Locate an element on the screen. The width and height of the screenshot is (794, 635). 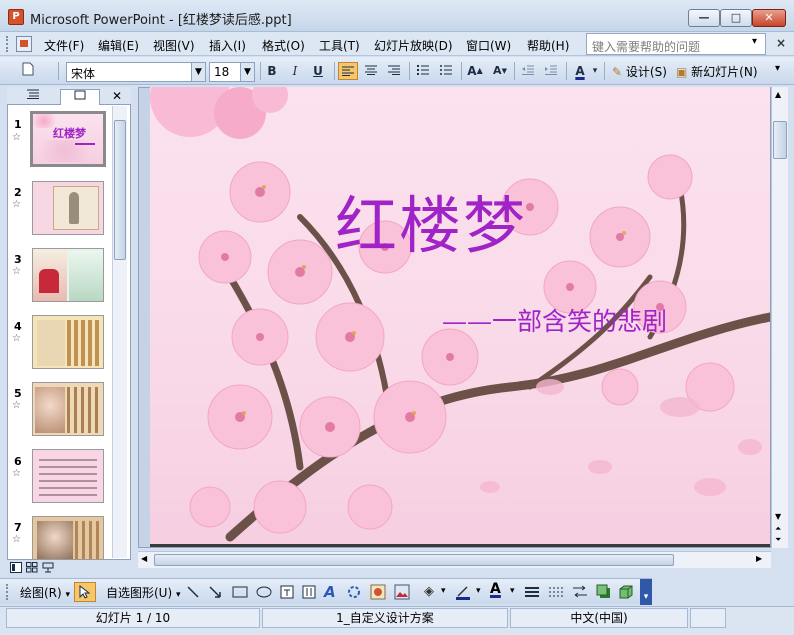
slide-vertical-scrollbar: ▲ ▼ ⏶ ⏷ is located at coordinates (779, 317).